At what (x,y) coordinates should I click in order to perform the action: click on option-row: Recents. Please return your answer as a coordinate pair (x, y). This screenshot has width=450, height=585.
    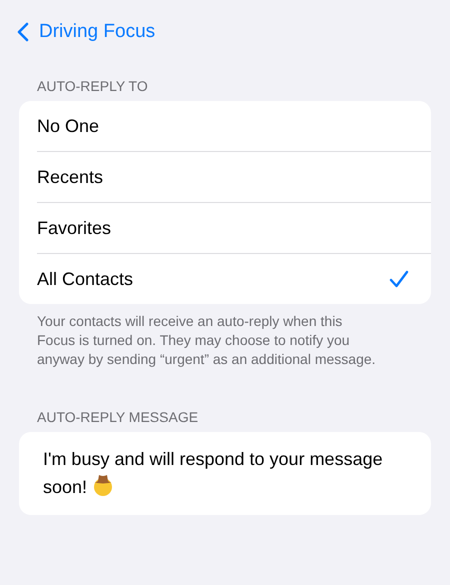
    Looking at the image, I should click on (234, 176).